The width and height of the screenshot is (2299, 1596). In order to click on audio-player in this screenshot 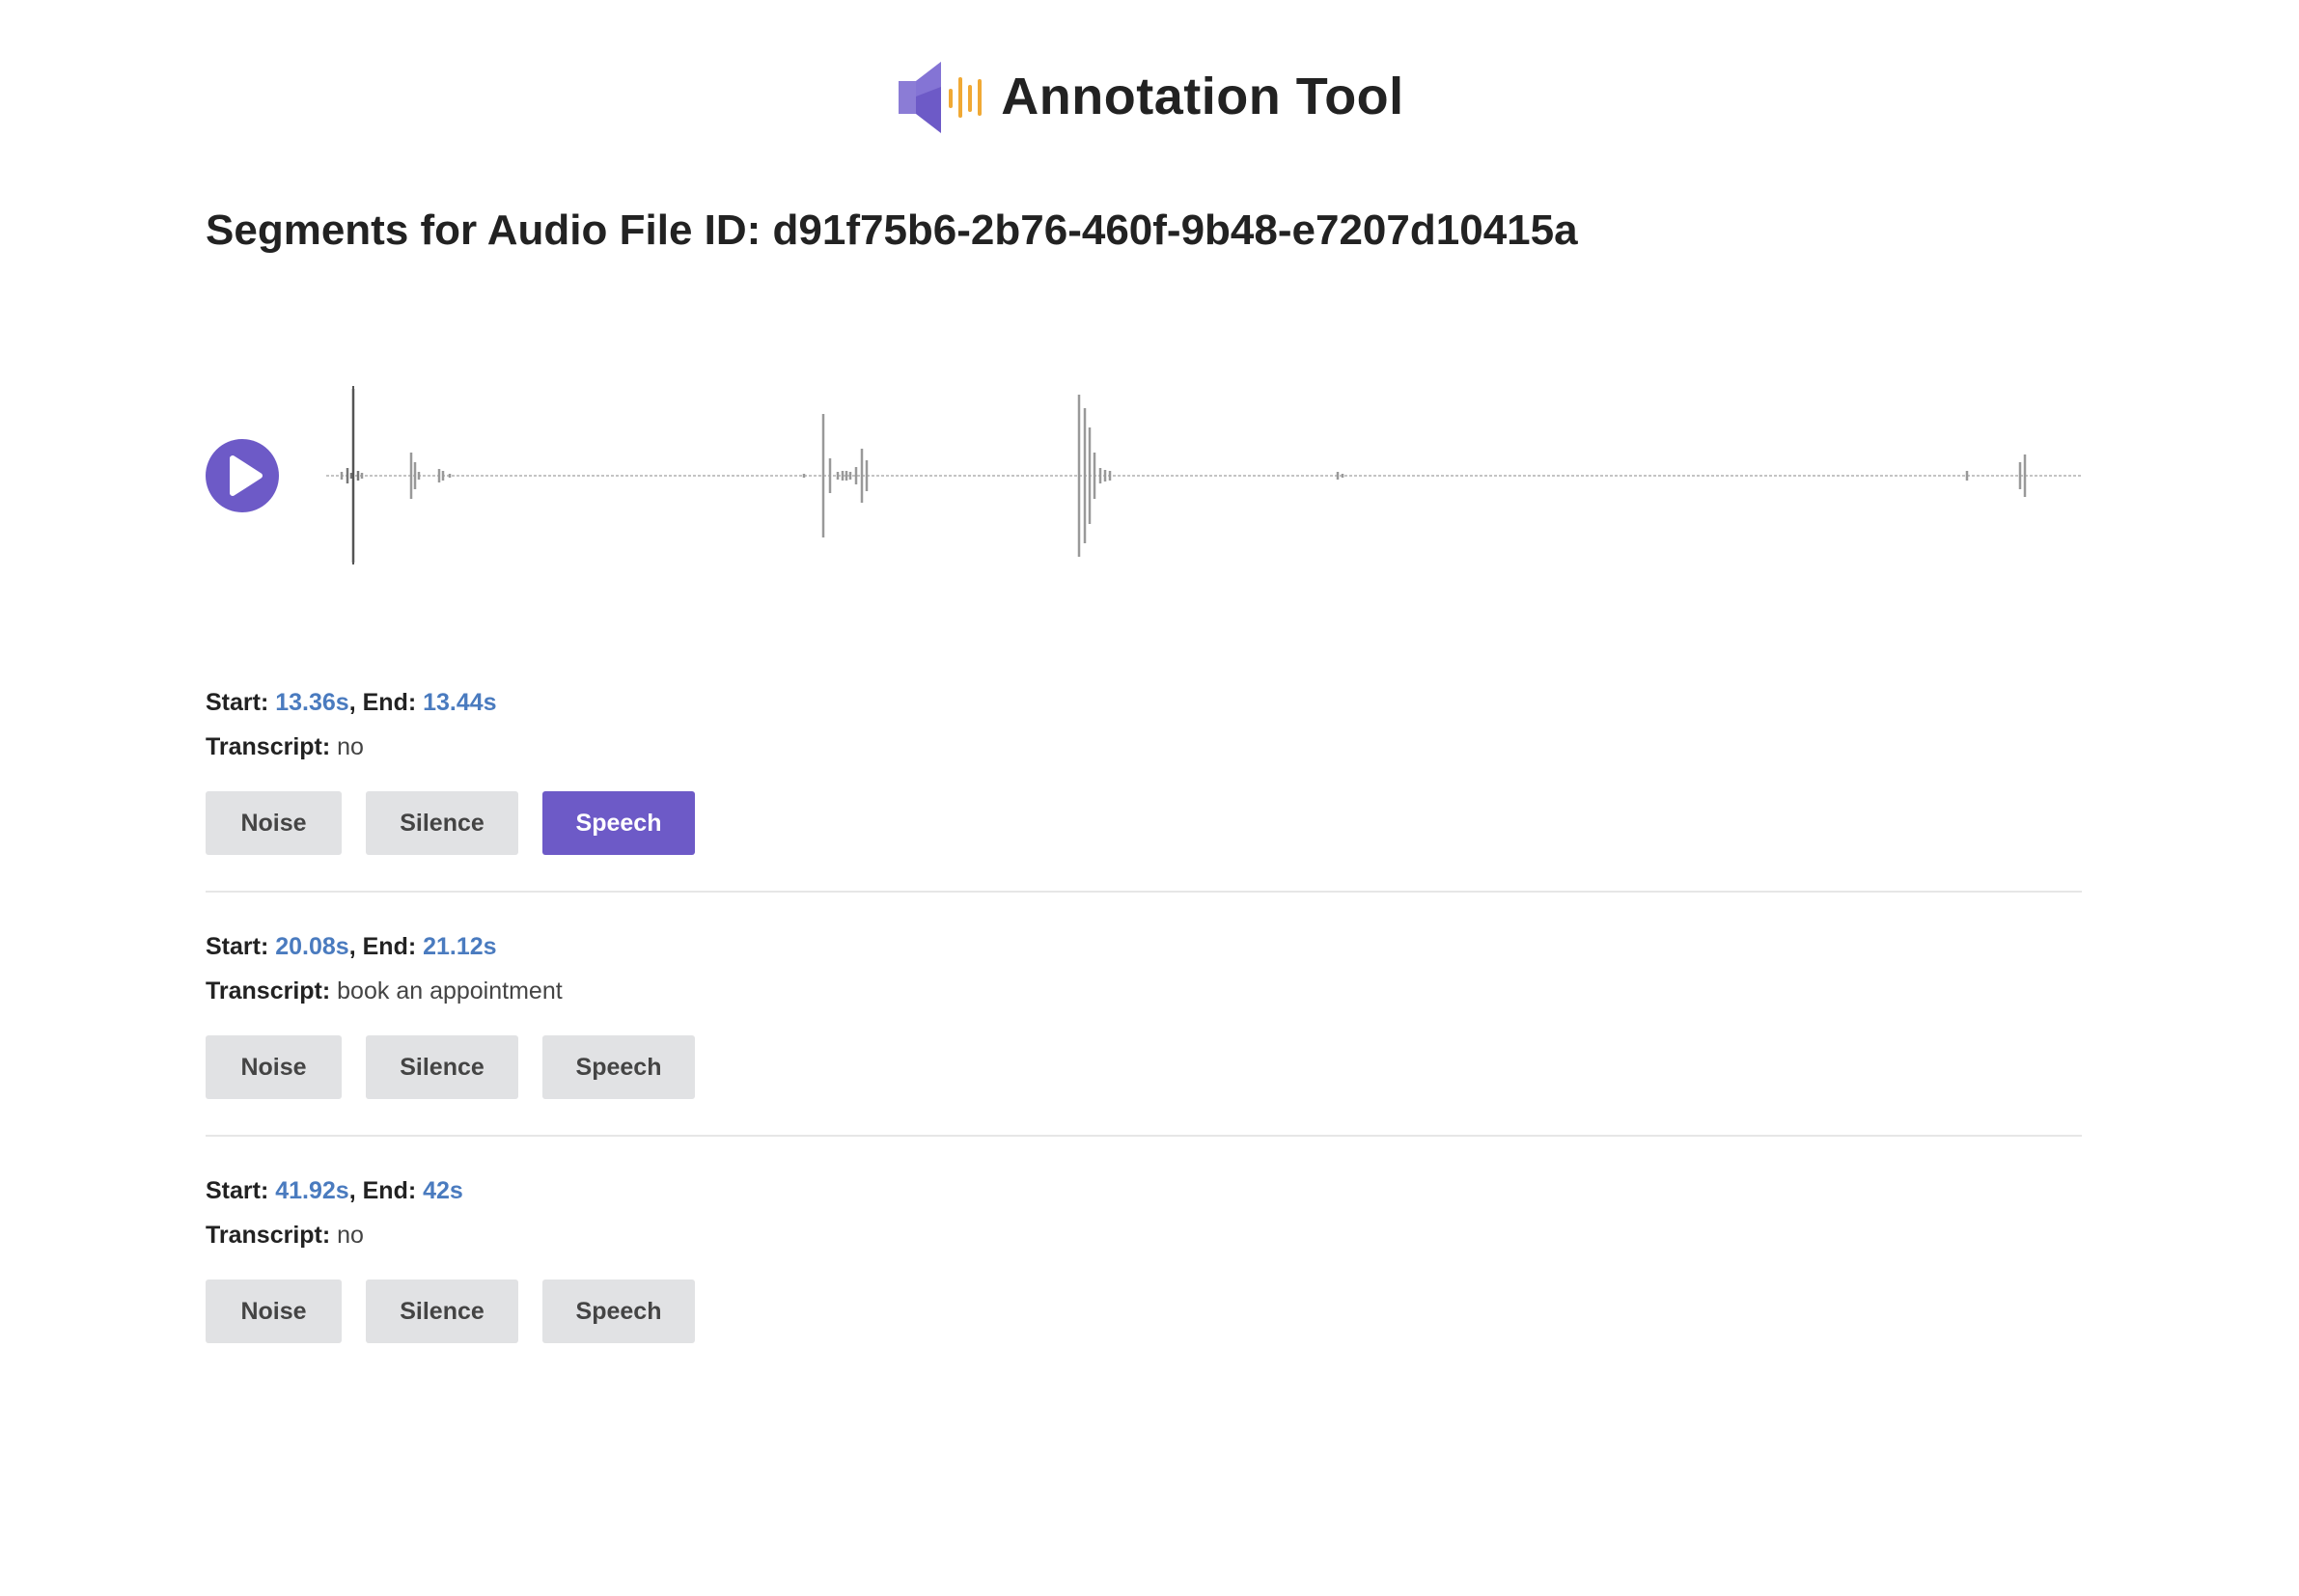, I will do `click(1144, 475)`.